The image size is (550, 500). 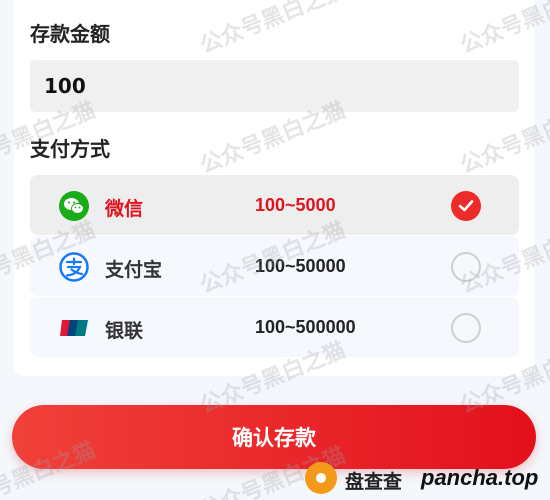 What do you see at coordinates (74, 206) in the screenshot?
I see `wechat-icon` at bounding box center [74, 206].